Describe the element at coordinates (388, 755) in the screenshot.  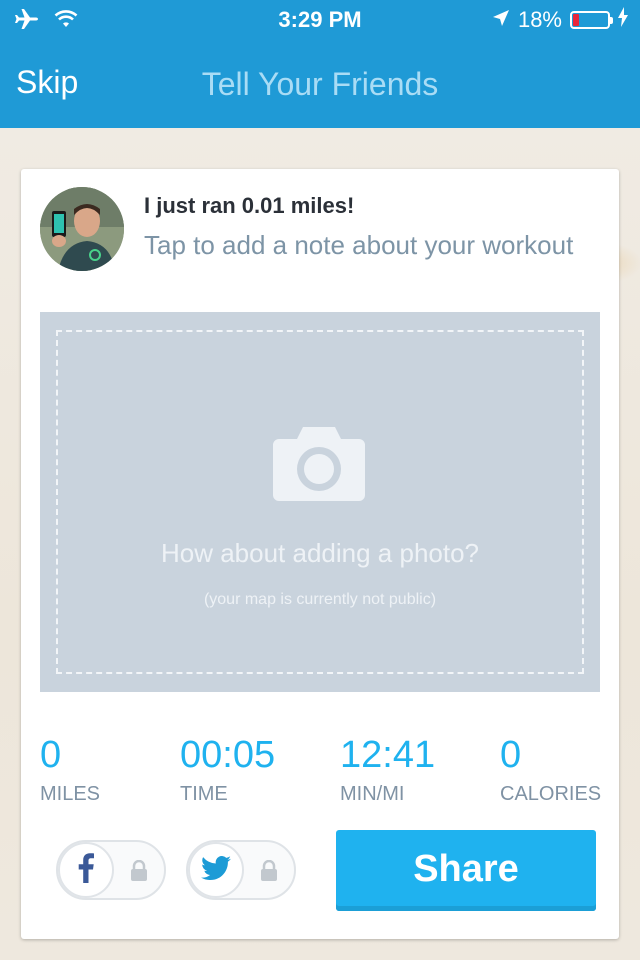
I see `stat-value: 12:41` at that location.